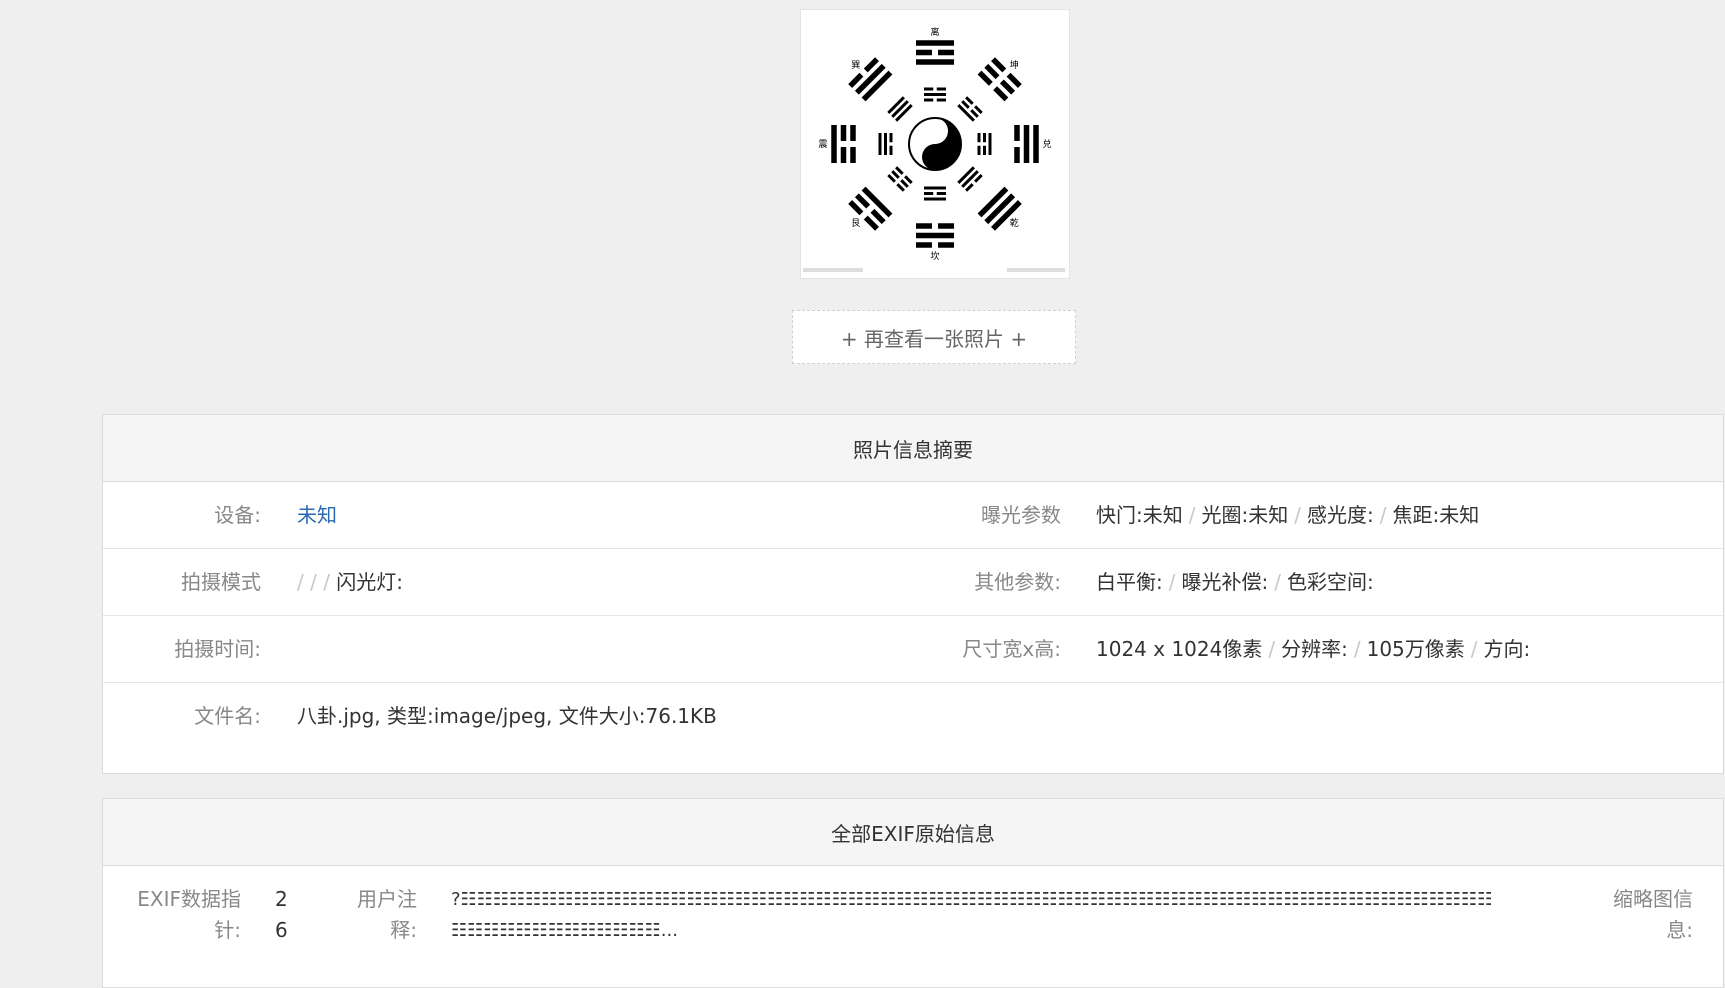 This screenshot has height=988, width=1725. What do you see at coordinates (227, 716) in the screenshot?
I see `file-label: 文件名:` at bounding box center [227, 716].